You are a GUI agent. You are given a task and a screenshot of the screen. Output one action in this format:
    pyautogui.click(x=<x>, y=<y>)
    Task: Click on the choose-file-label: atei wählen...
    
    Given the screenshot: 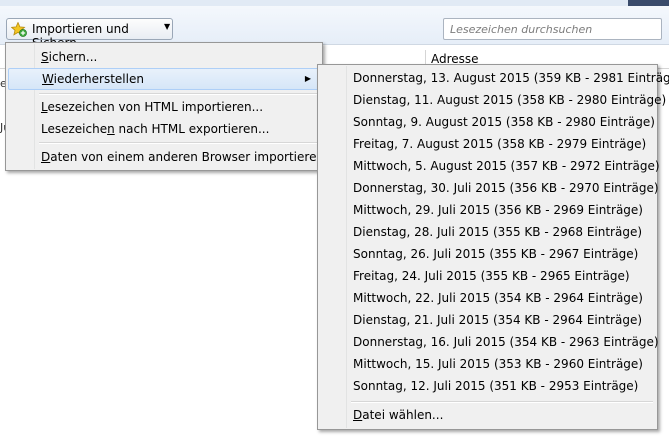 What is the action you would take?
    pyautogui.click(x=403, y=415)
    